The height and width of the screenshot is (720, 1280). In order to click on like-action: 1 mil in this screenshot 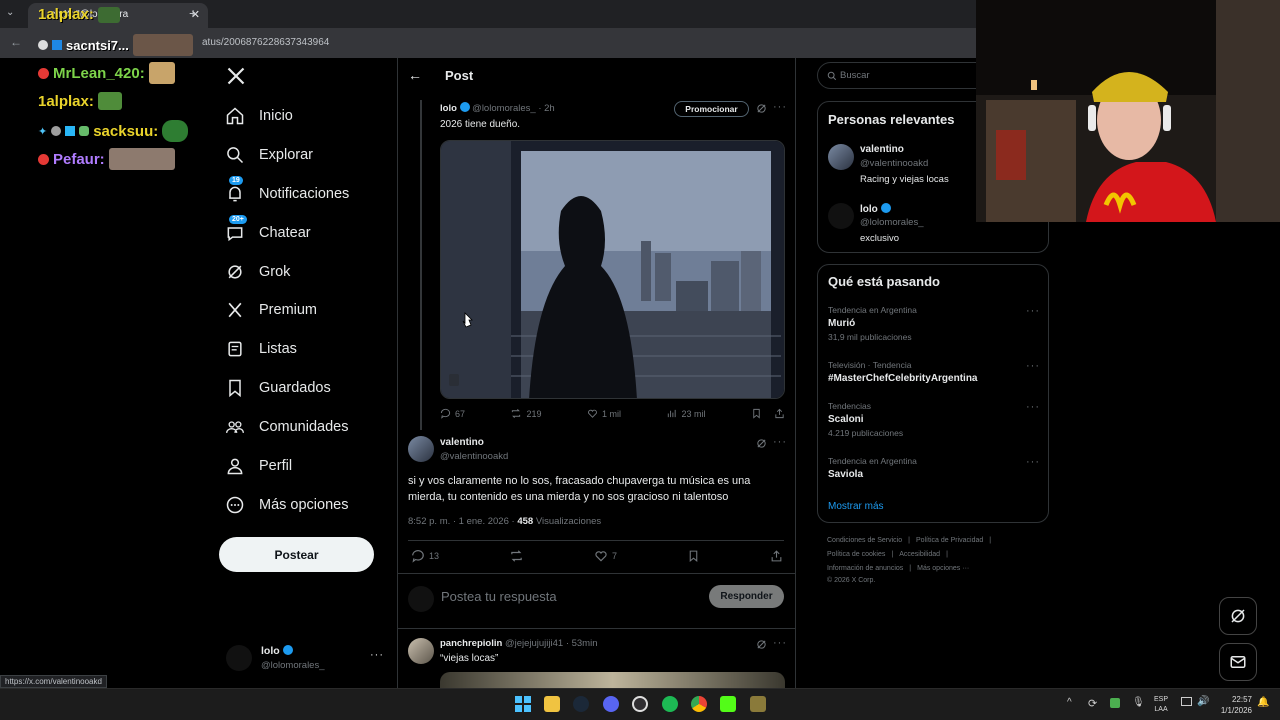, I will do `click(604, 413)`.